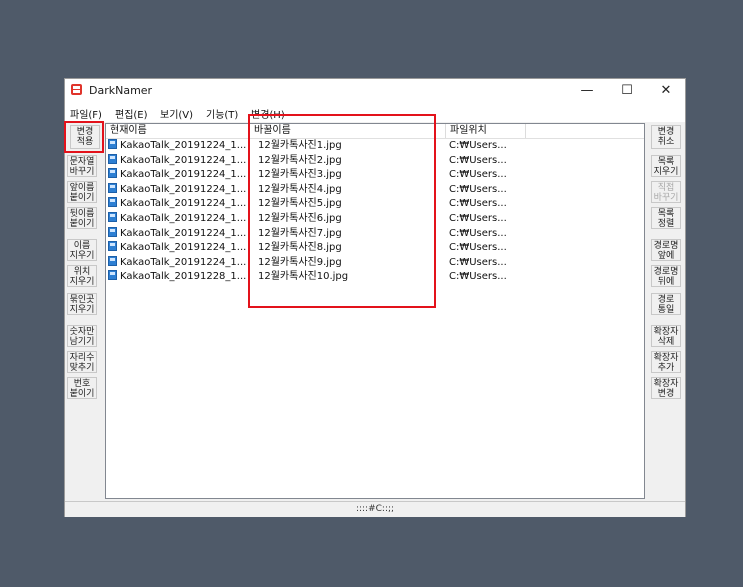 The image size is (743, 587). I want to click on button-label: 맞추기, so click(82, 368).